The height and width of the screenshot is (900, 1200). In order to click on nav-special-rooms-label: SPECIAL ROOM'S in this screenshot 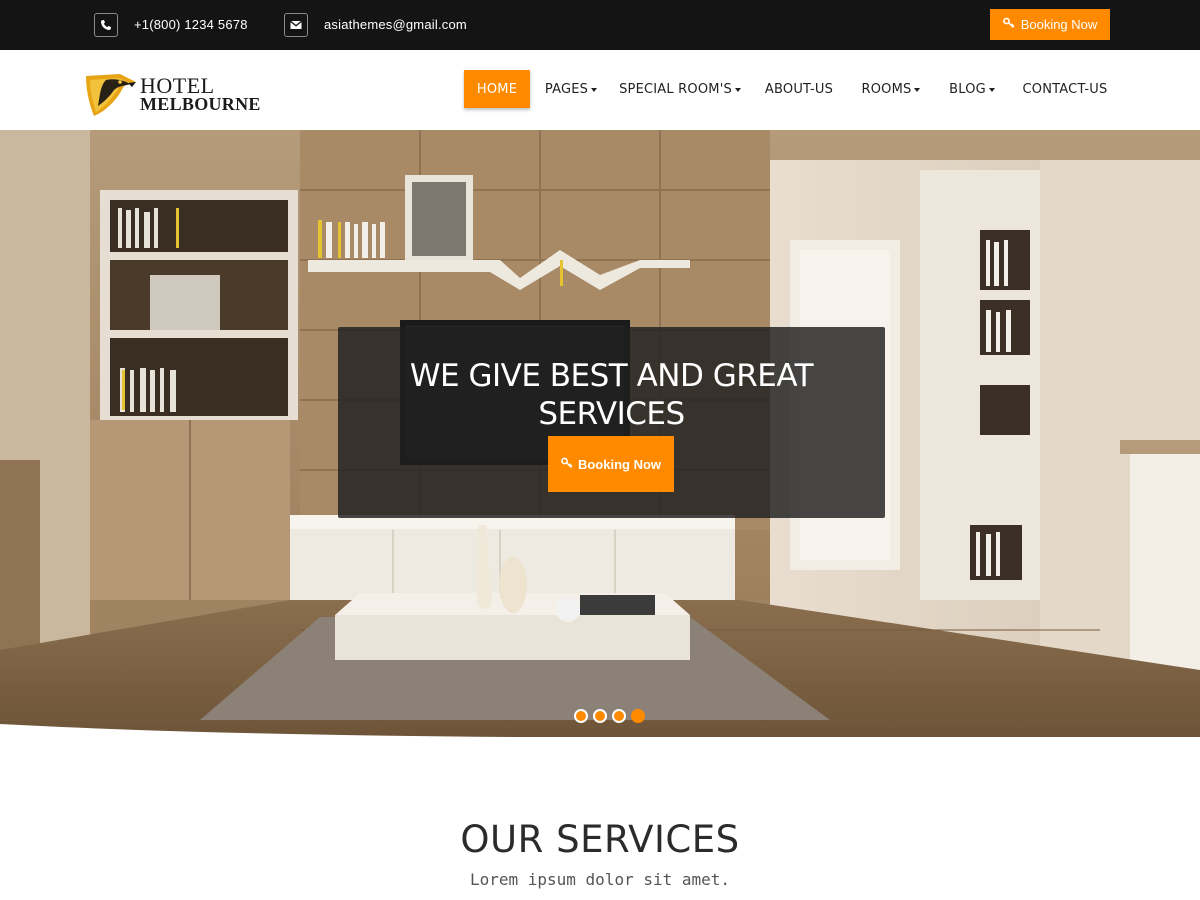, I will do `click(675, 89)`.